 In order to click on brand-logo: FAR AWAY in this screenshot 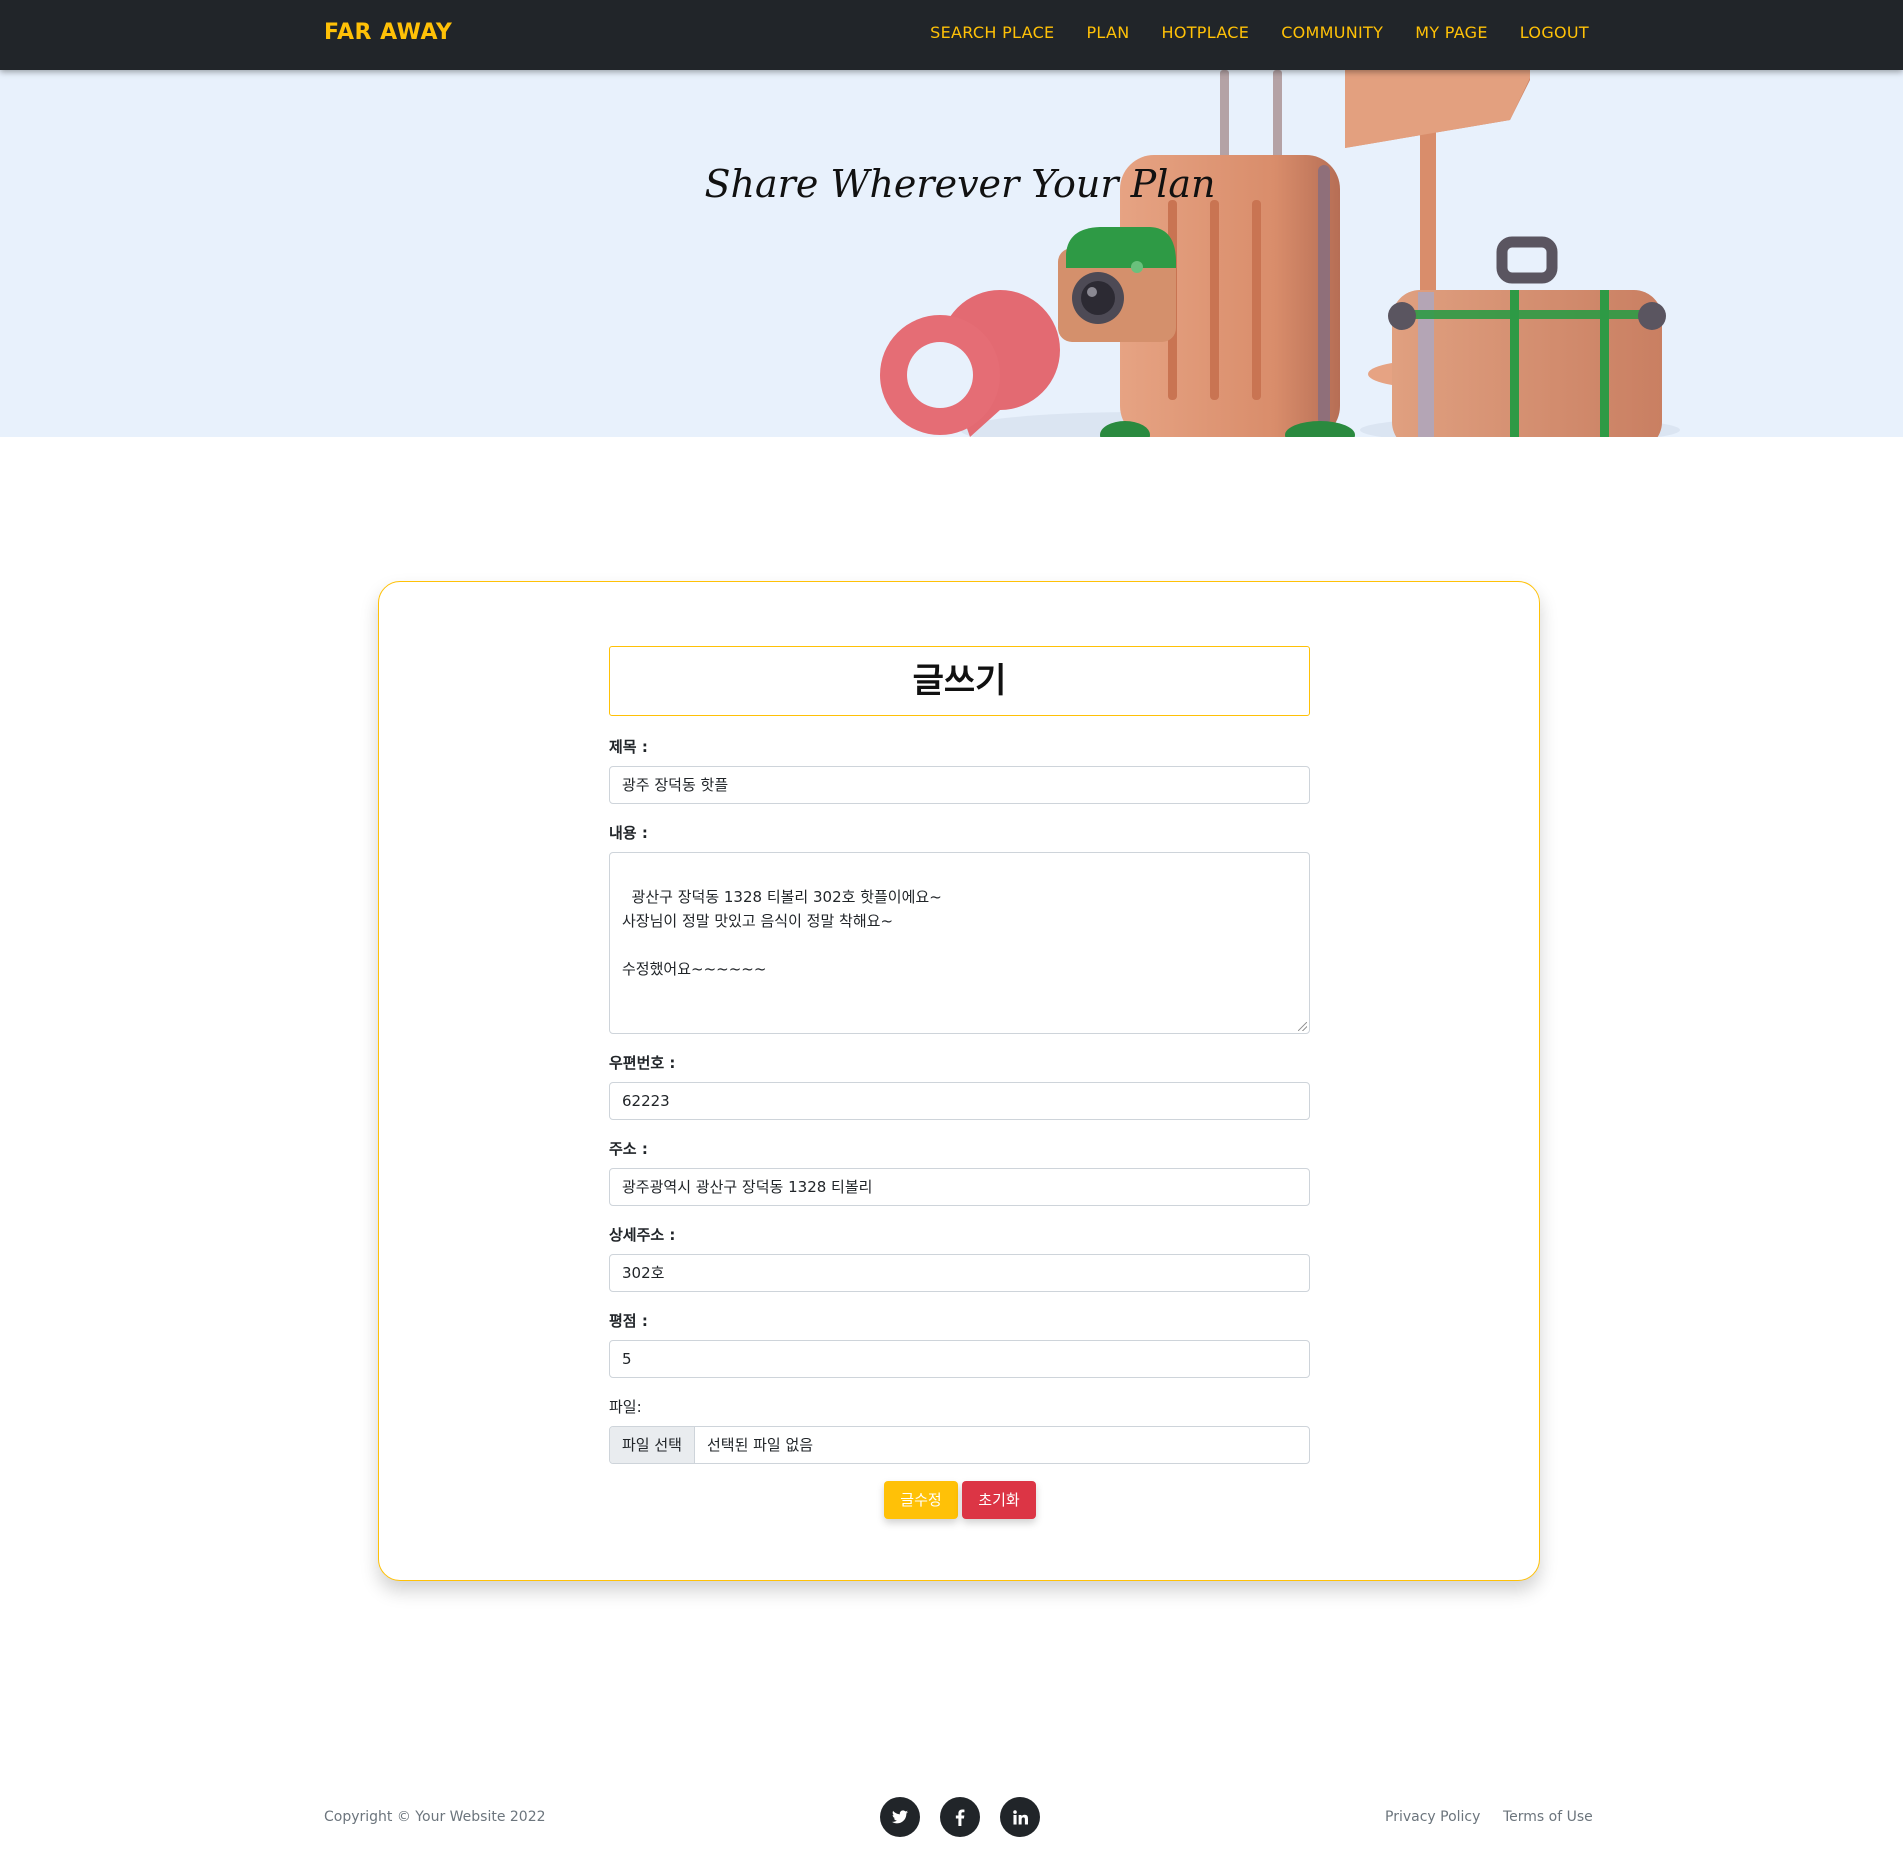, I will do `click(388, 32)`.